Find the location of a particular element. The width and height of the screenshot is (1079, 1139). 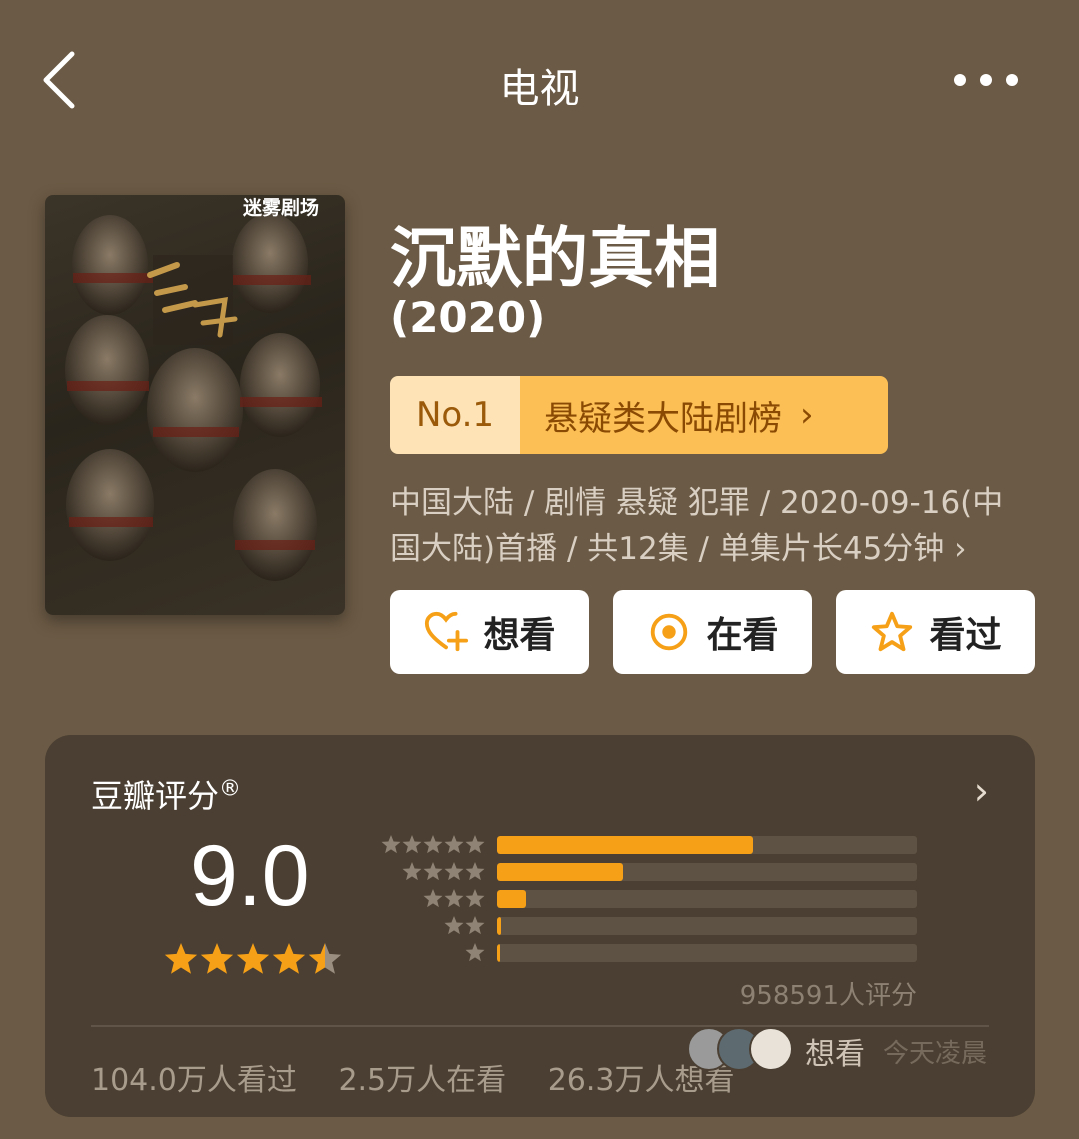

page-title: 电视 is located at coordinates (539, 89).